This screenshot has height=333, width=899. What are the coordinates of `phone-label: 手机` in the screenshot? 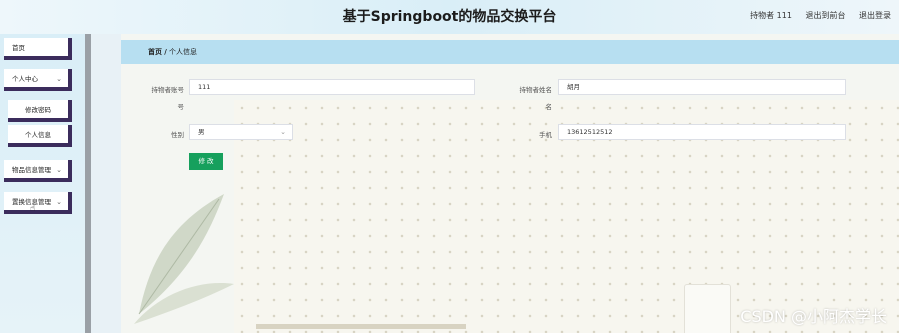 It's located at (545, 135).